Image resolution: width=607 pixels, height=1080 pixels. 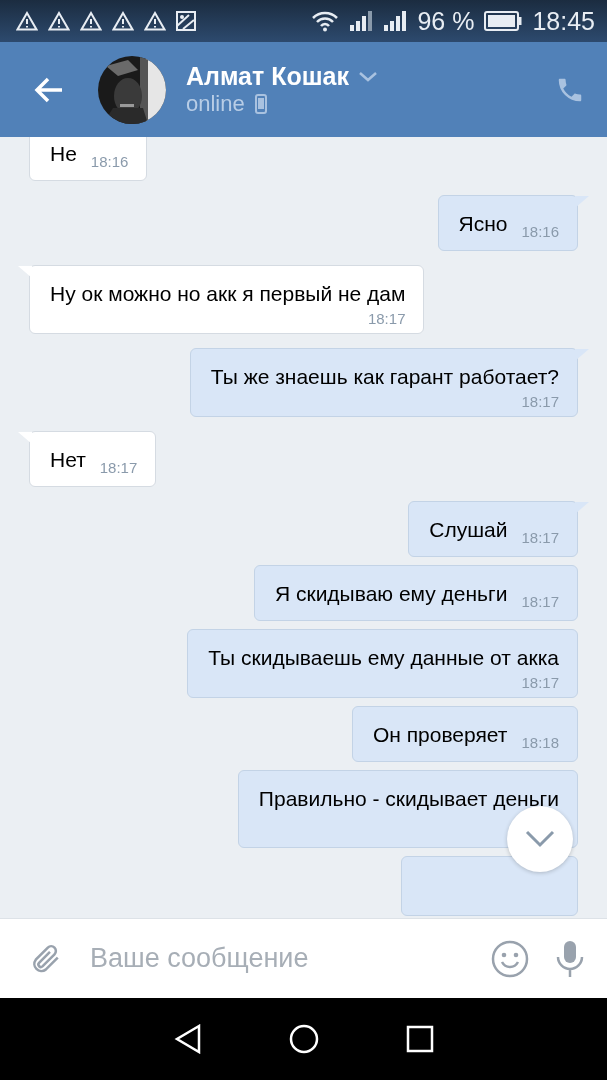 I want to click on message-text: Он проверяет, so click(x=440, y=735).